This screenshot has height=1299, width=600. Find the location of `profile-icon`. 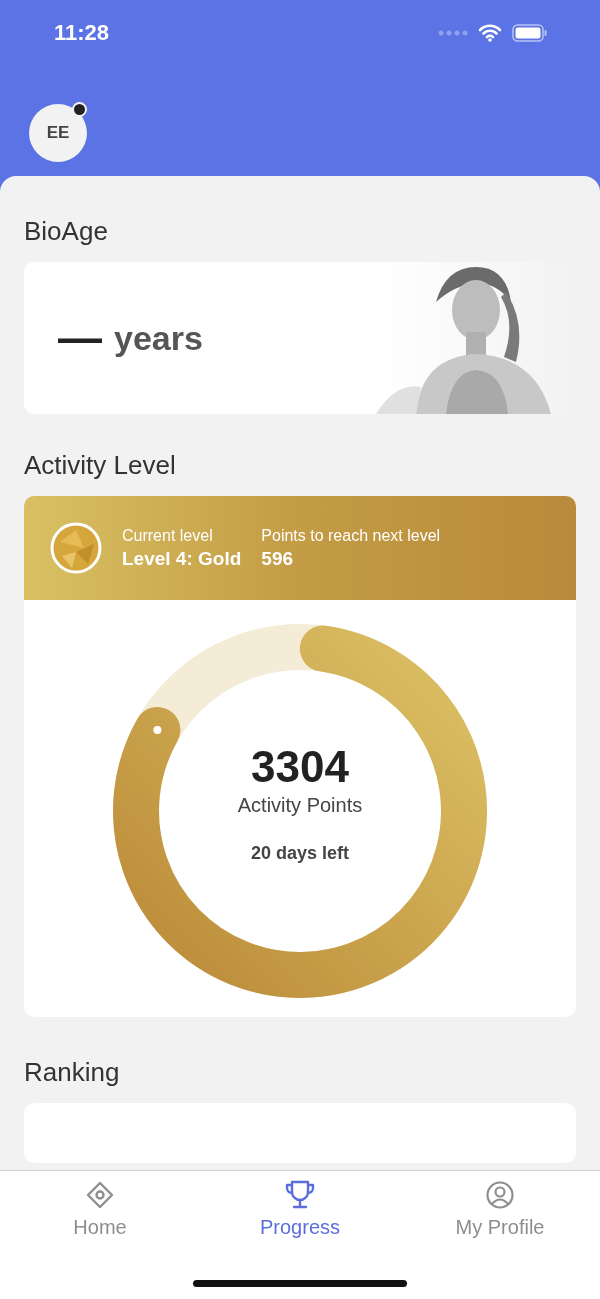

profile-icon is located at coordinates (500, 1195).